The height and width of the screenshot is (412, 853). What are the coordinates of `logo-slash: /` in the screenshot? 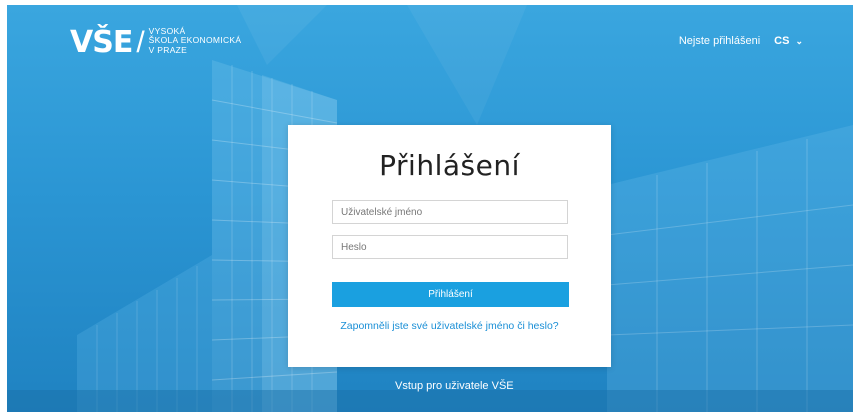 It's located at (140, 42).